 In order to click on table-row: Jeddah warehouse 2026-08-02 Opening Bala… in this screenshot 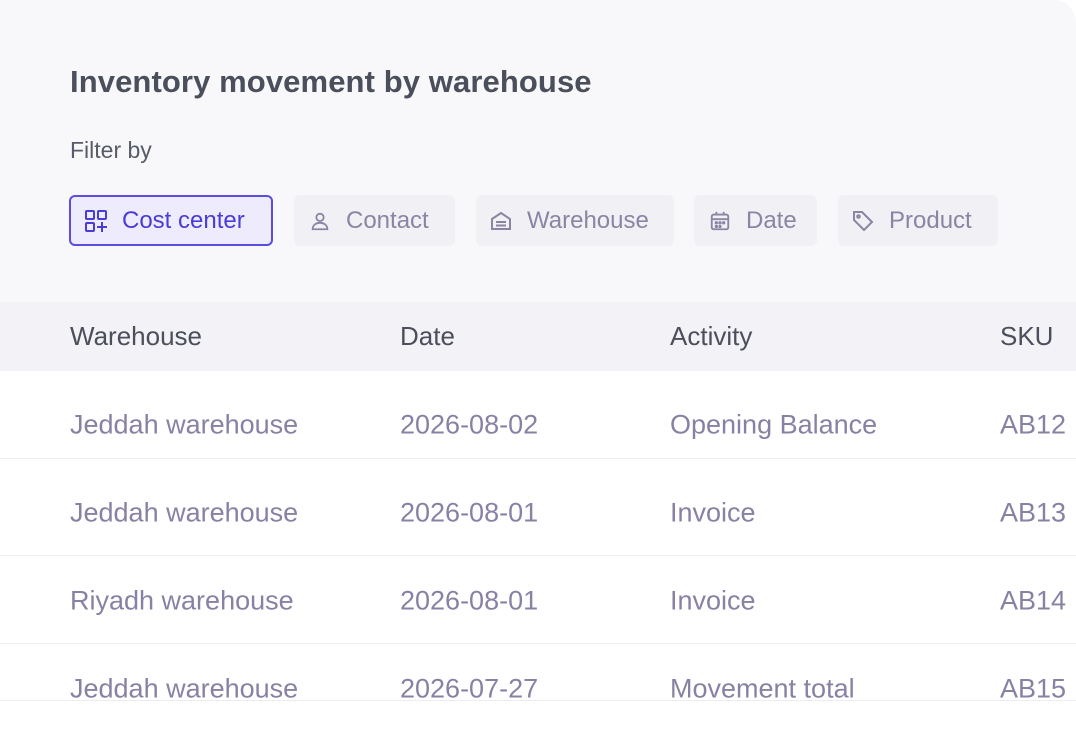, I will do `click(538, 415)`.